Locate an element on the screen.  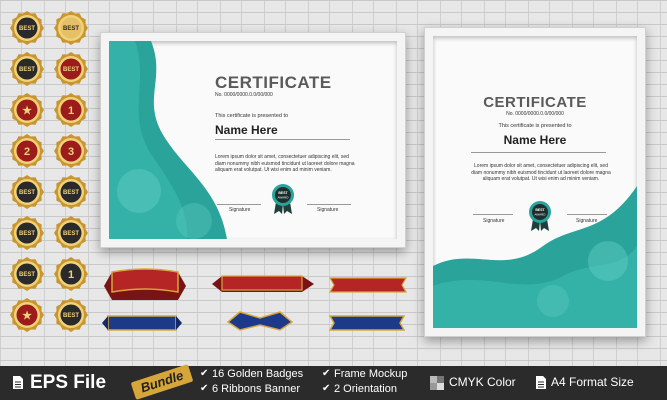
feature-ribbons-banner: 6 Ribbons Banner is located at coordinates (256, 389).